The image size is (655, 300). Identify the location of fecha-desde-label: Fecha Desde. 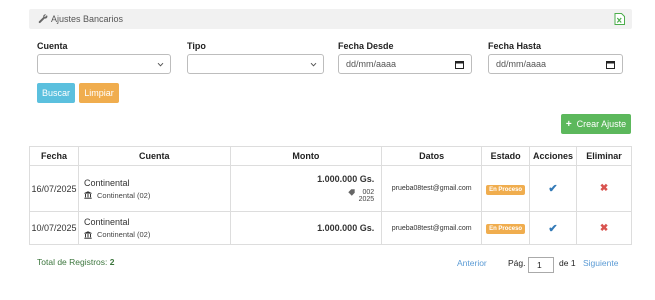
(366, 46).